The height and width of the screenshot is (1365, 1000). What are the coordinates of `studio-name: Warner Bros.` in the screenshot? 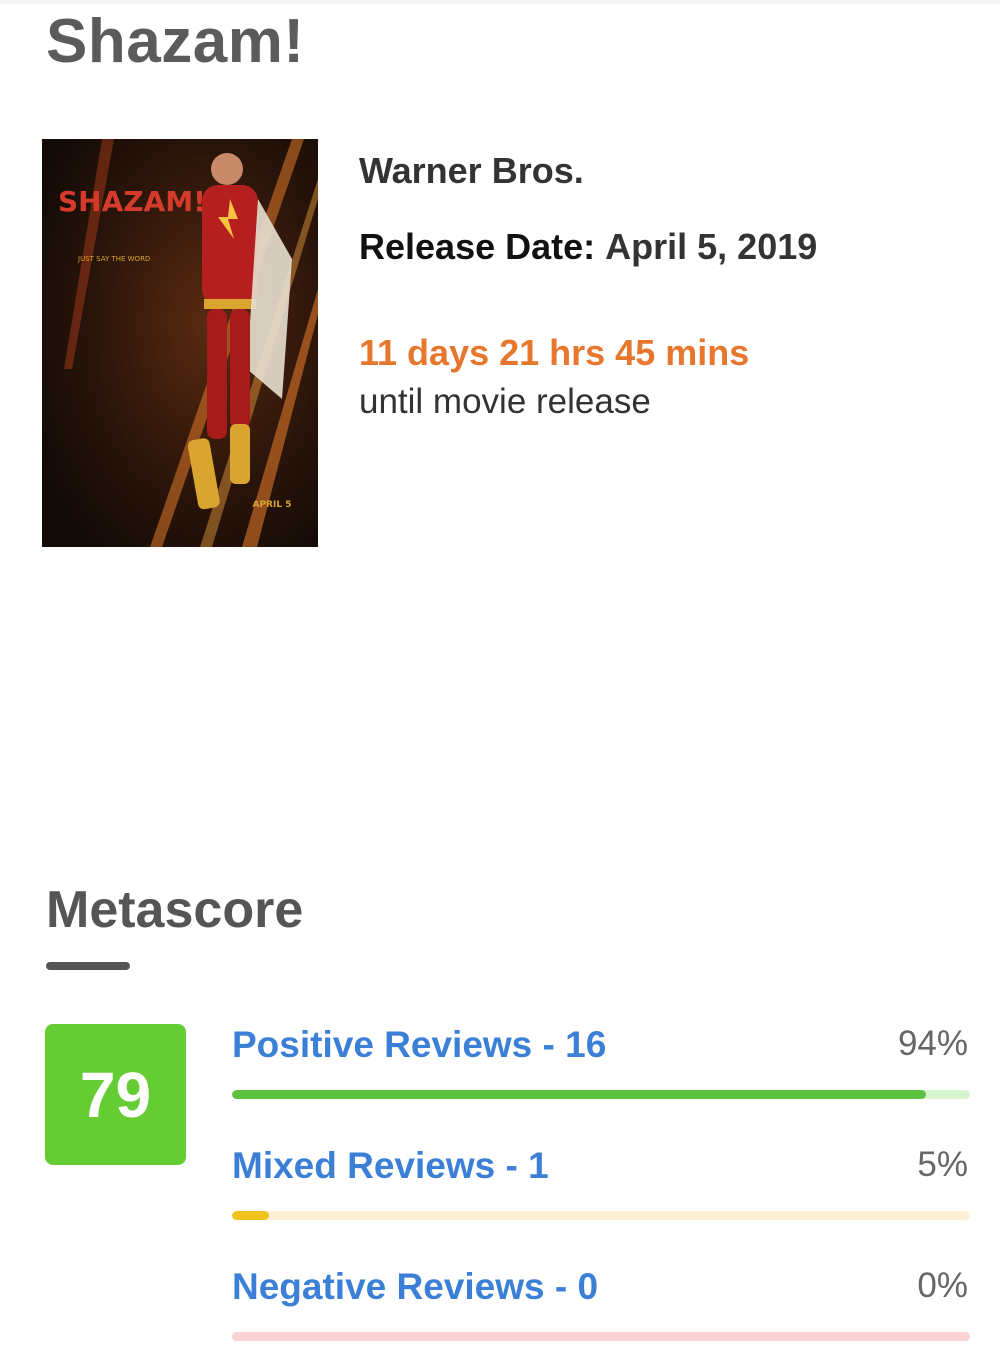 It's located at (471, 170).